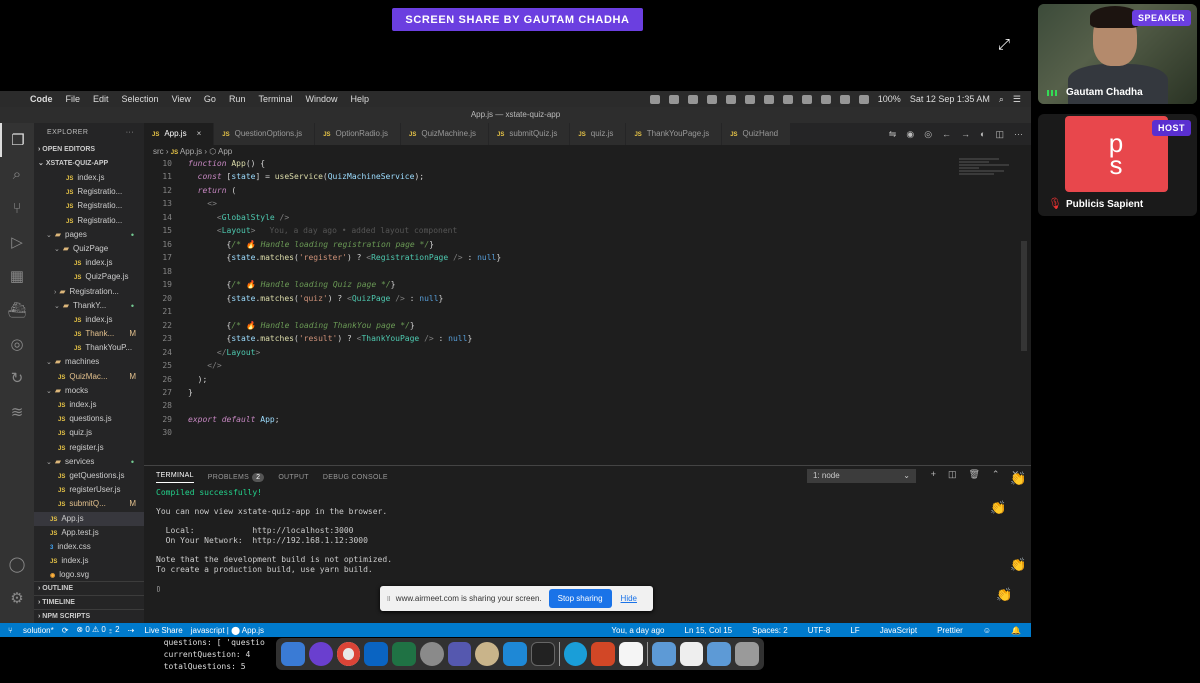  I want to click on editor-tab: JS ThankYouPage.js, so click(674, 134).